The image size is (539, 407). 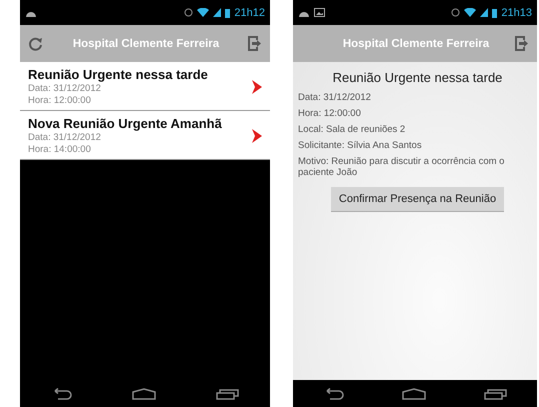 I want to click on refresh-icon, so click(x=36, y=44).